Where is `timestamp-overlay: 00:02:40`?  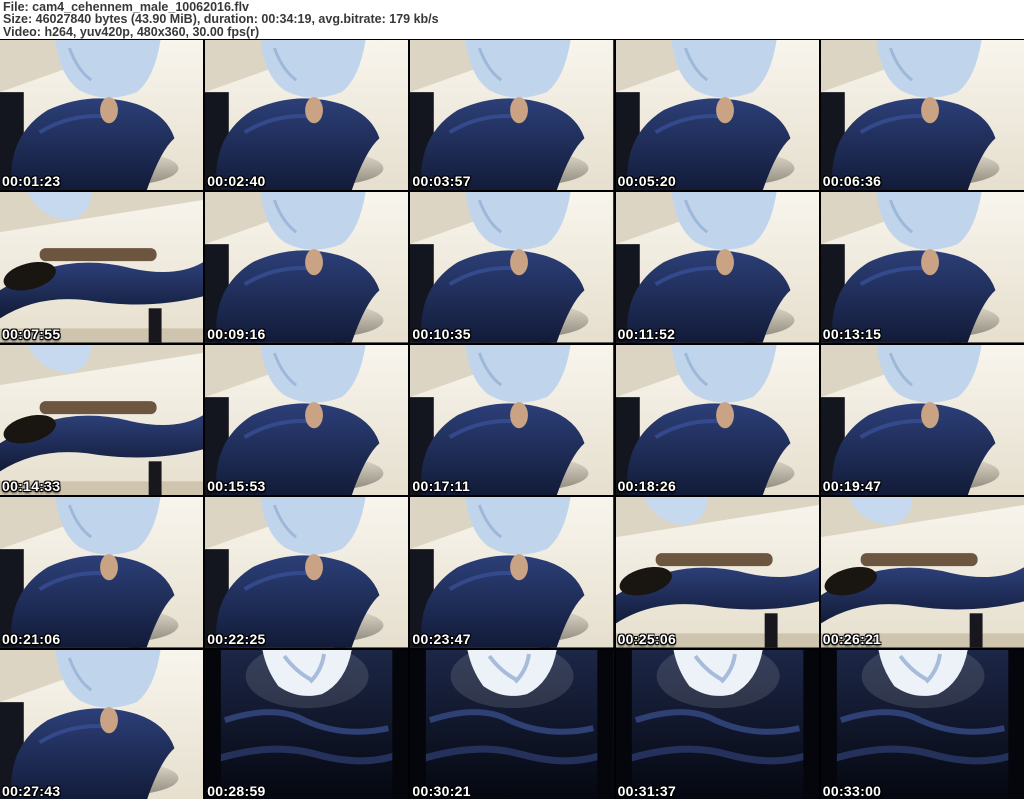
timestamp-overlay: 00:02:40 is located at coordinates (236, 181).